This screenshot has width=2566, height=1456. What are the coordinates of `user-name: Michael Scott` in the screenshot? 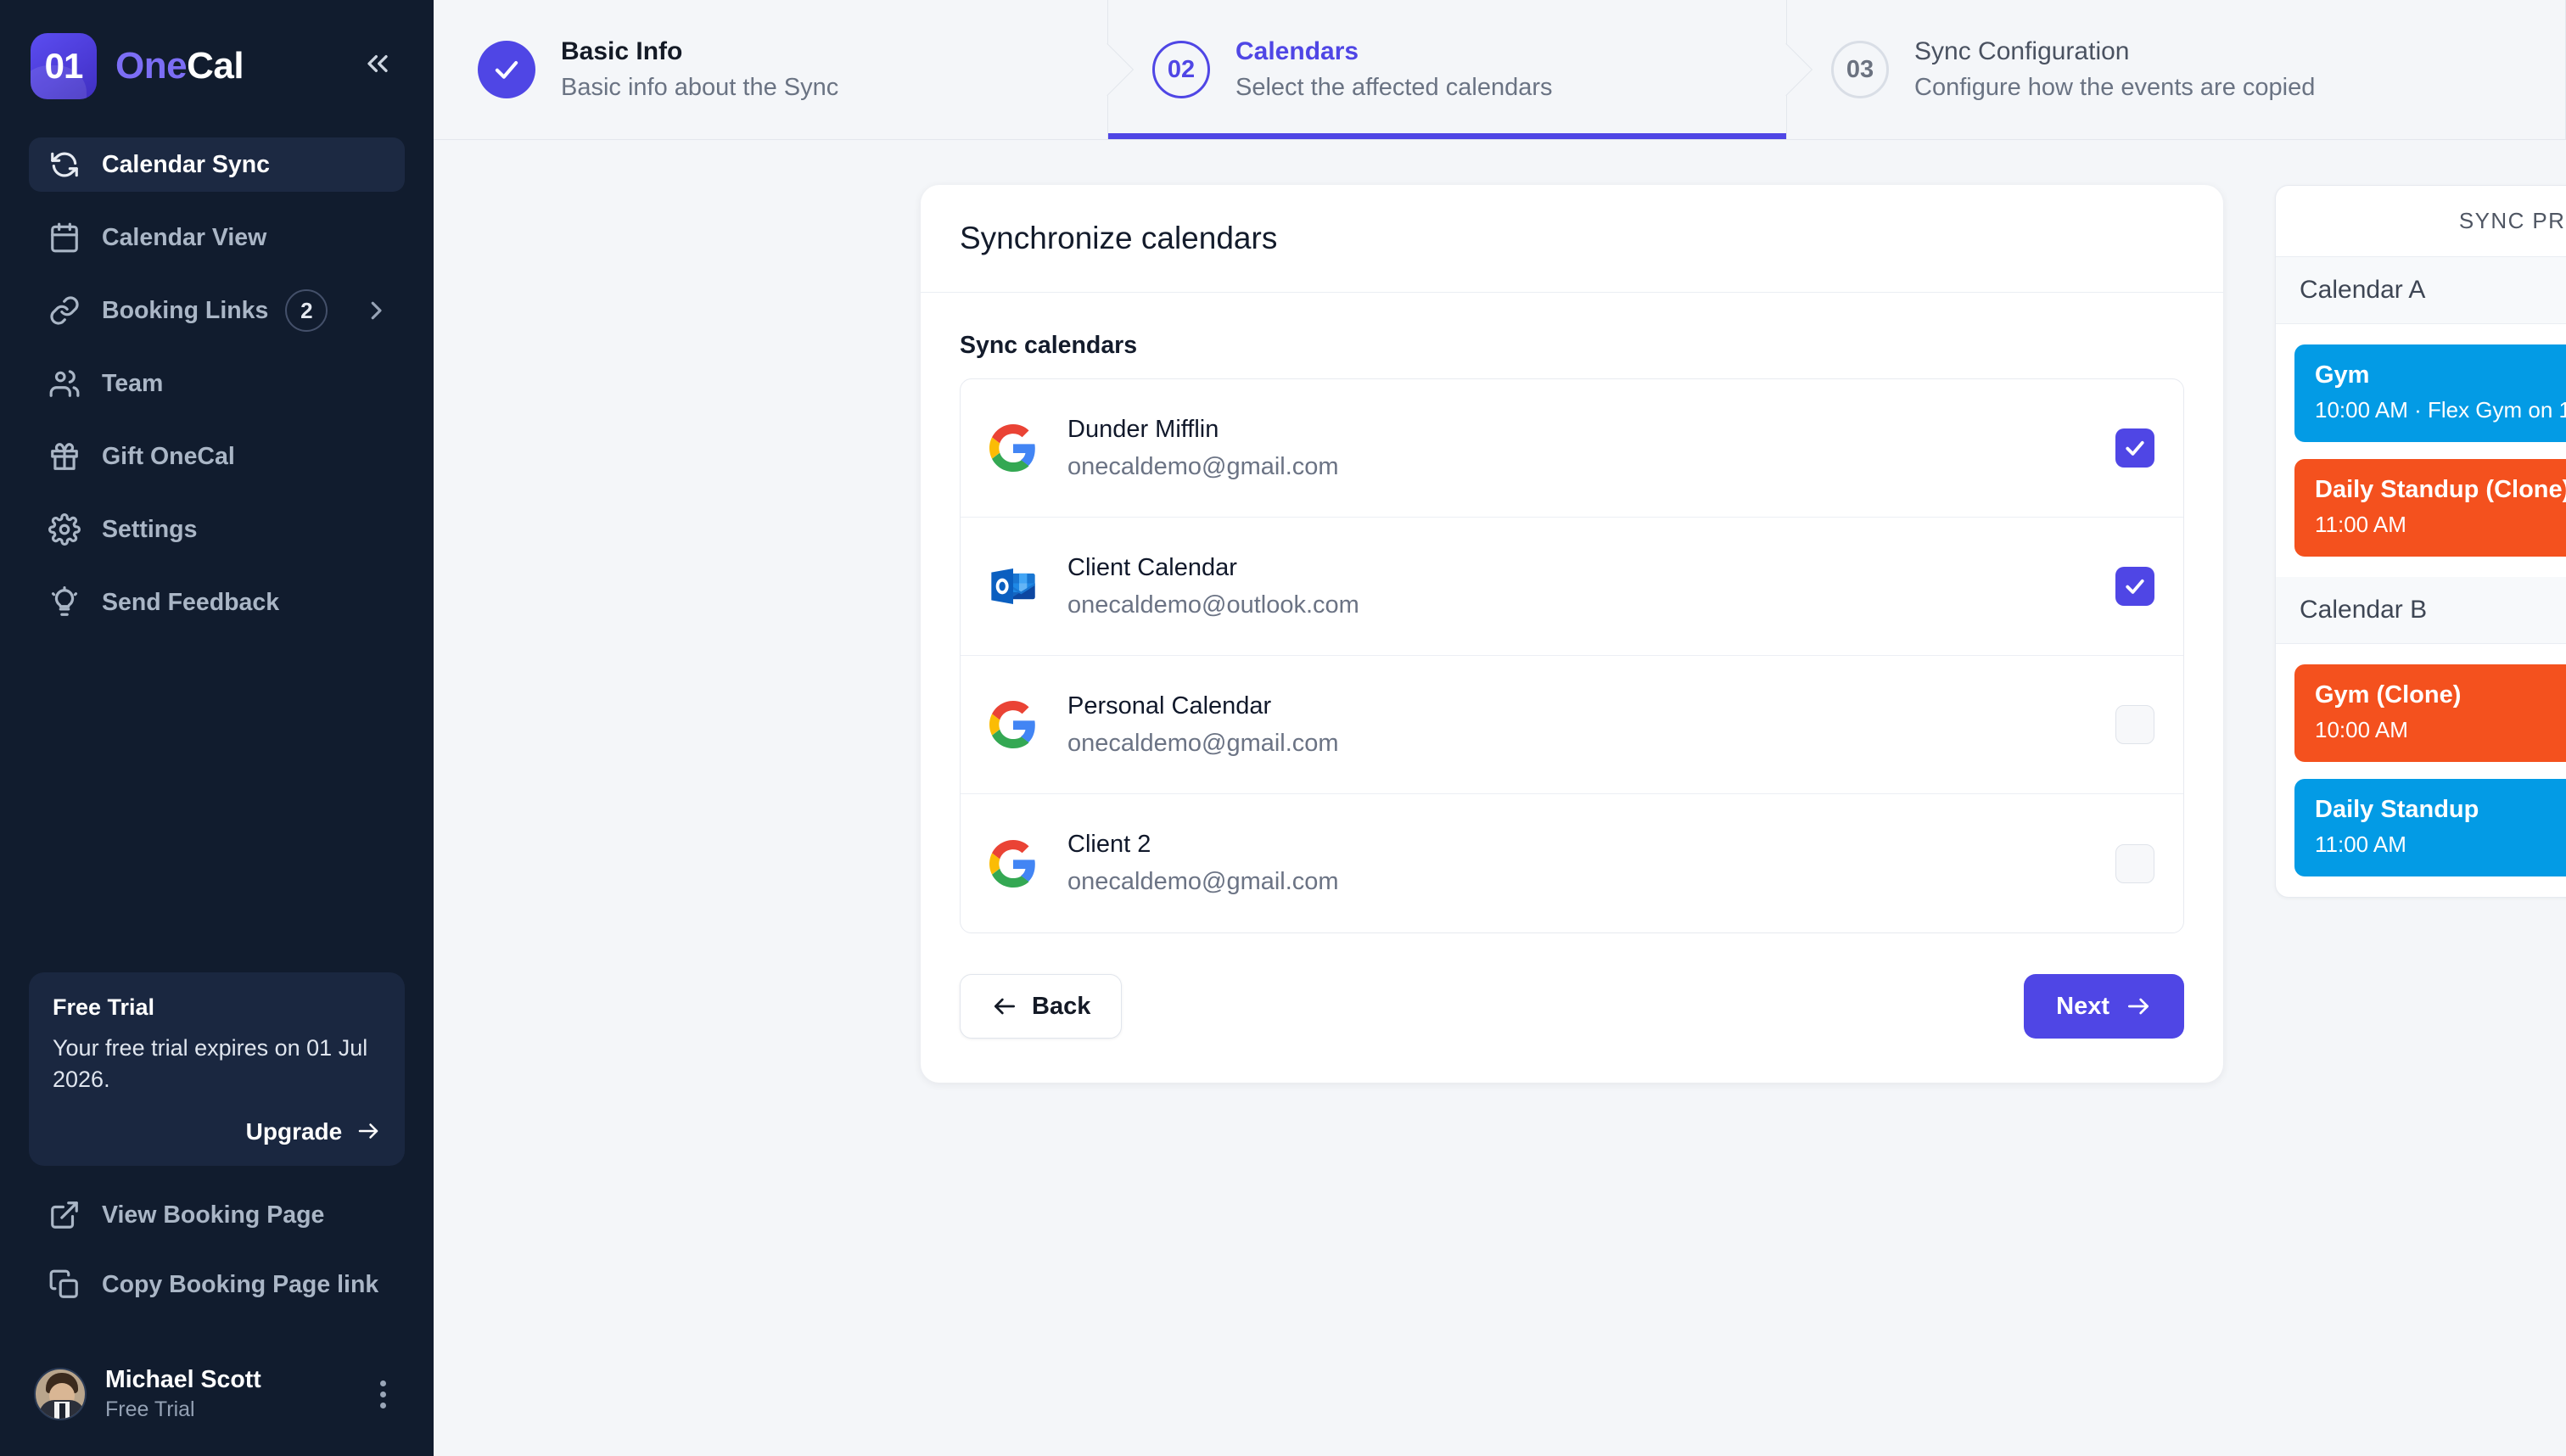 It's located at (183, 1379).